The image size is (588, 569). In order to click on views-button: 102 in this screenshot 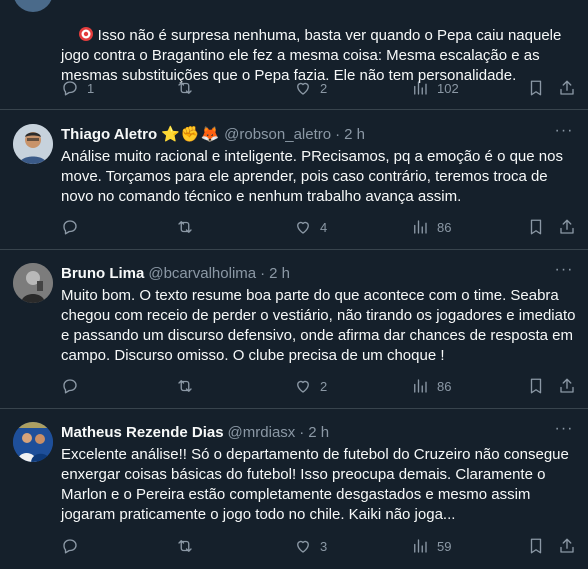, I will do `click(435, 88)`.